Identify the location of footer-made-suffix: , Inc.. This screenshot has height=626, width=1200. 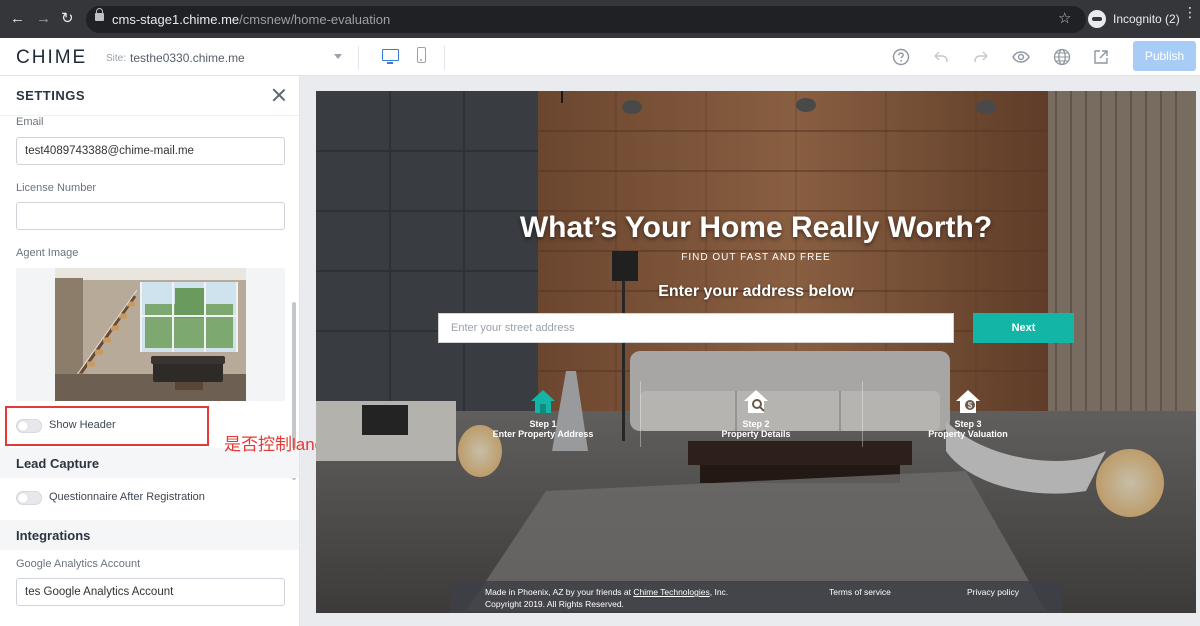
(719, 592).